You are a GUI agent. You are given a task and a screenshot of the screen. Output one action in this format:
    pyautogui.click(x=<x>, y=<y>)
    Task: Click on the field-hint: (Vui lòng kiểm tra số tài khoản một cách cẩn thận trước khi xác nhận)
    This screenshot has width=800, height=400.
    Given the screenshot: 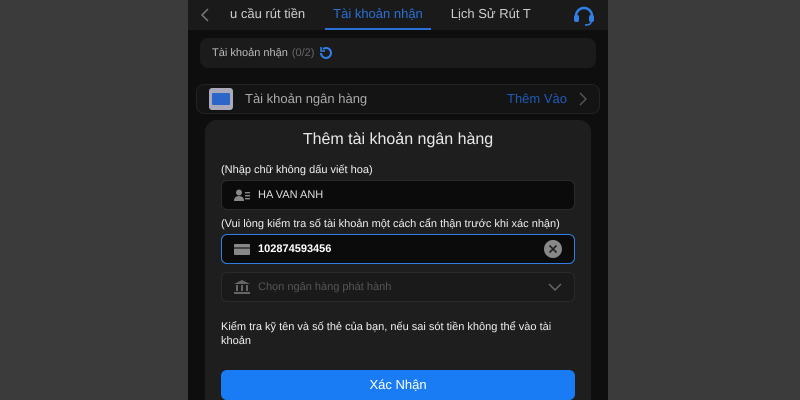 What is the action you would take?
    pyautogui.click(x=391, y=224)
    